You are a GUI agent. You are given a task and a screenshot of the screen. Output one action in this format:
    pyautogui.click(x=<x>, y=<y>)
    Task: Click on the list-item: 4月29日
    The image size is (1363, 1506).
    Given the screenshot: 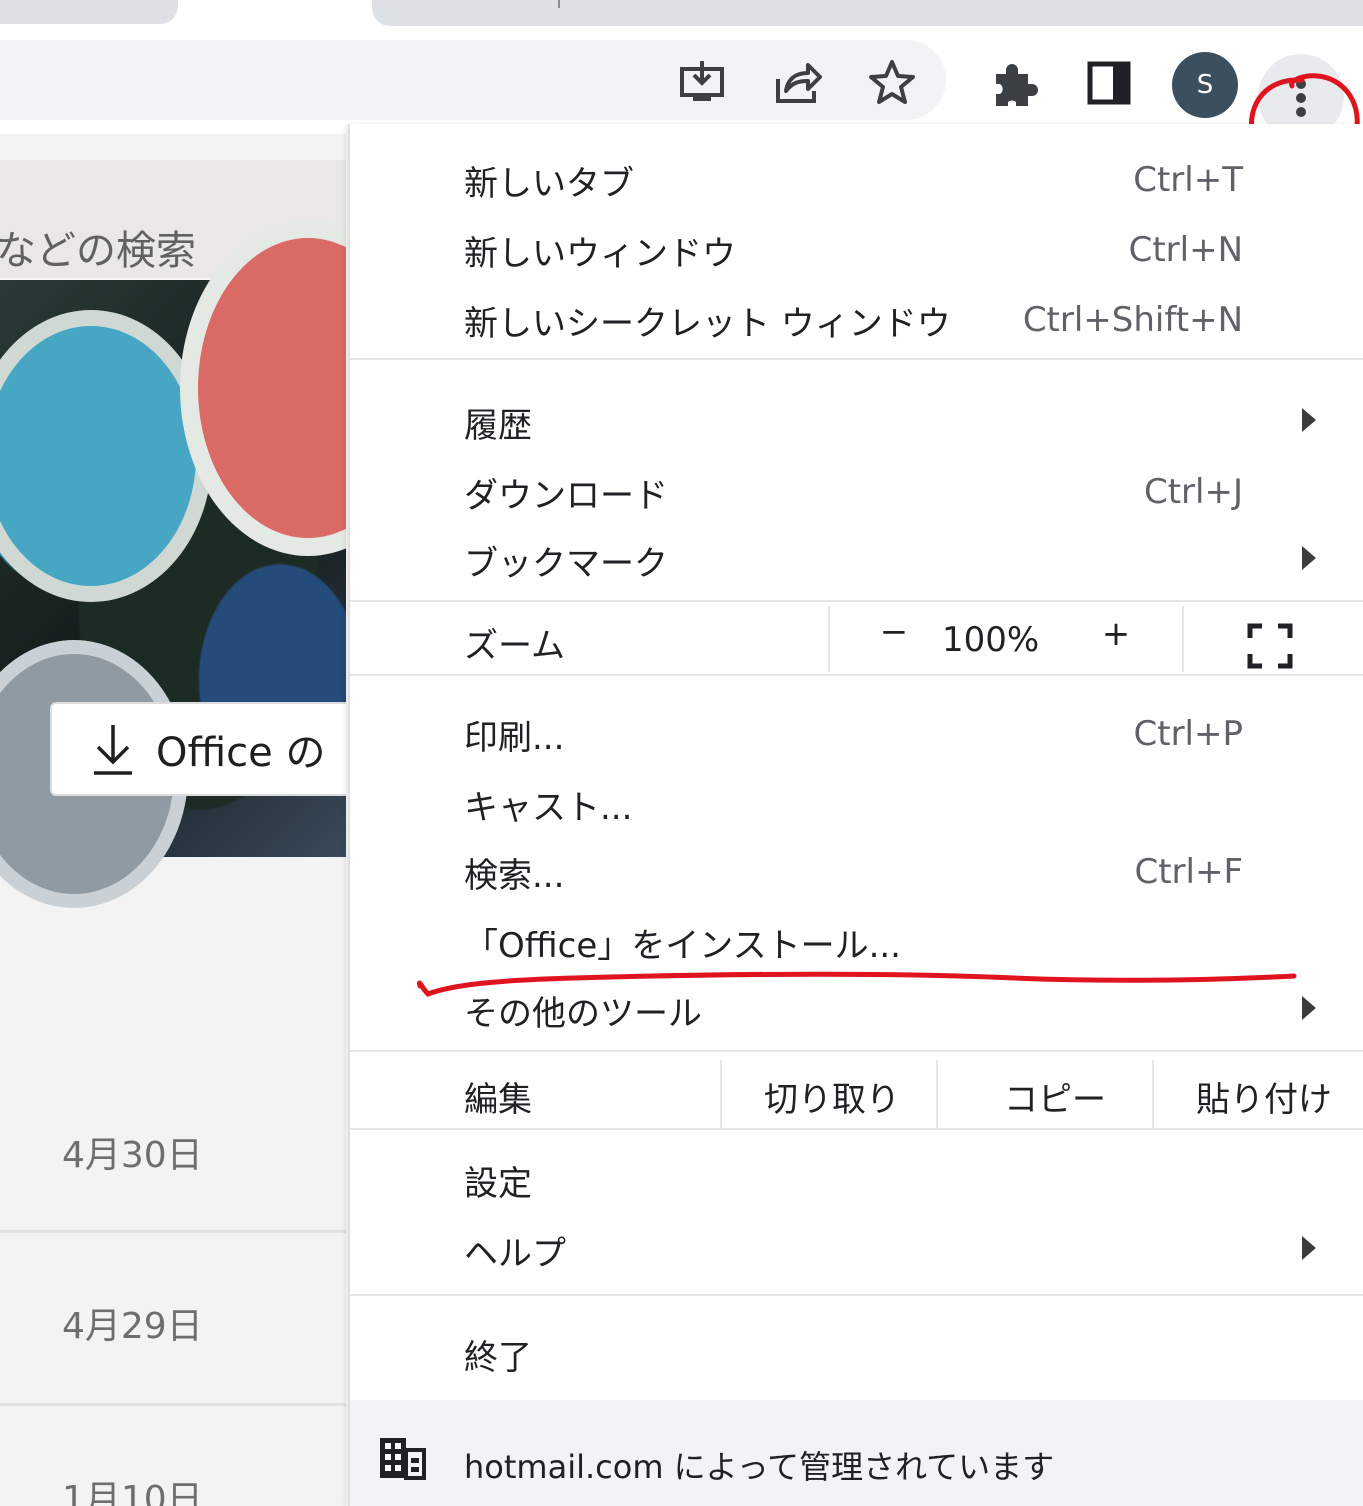 What is the action you would take?
    pyautogui.click(x=173, y=1319)
    